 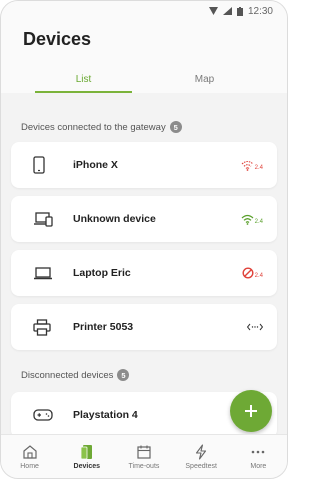 I want to click on nav-speedtest: Speedtest, so click(x=201, y=456).